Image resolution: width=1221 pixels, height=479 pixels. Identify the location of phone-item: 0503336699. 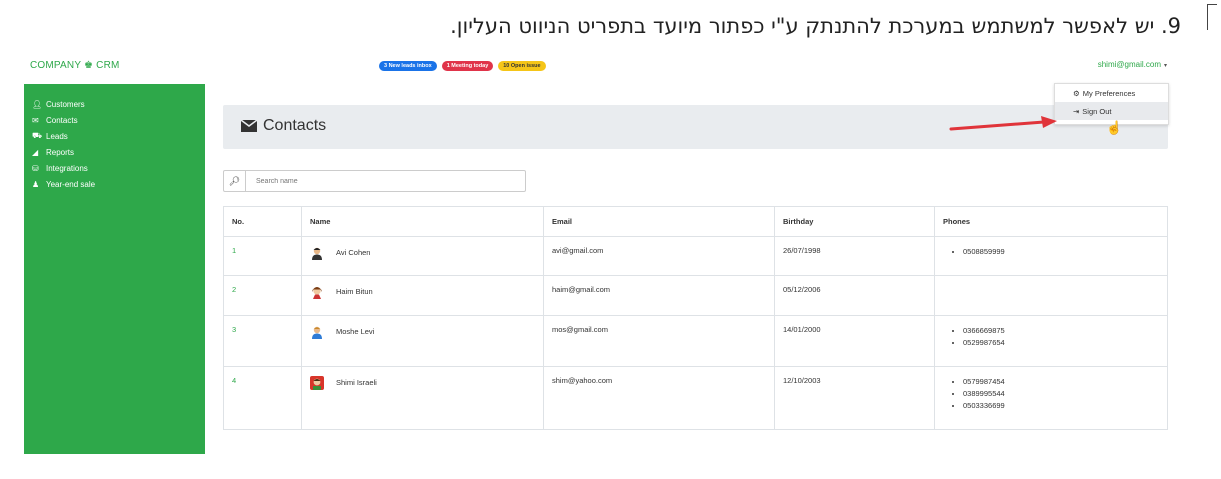
(1061, 406).